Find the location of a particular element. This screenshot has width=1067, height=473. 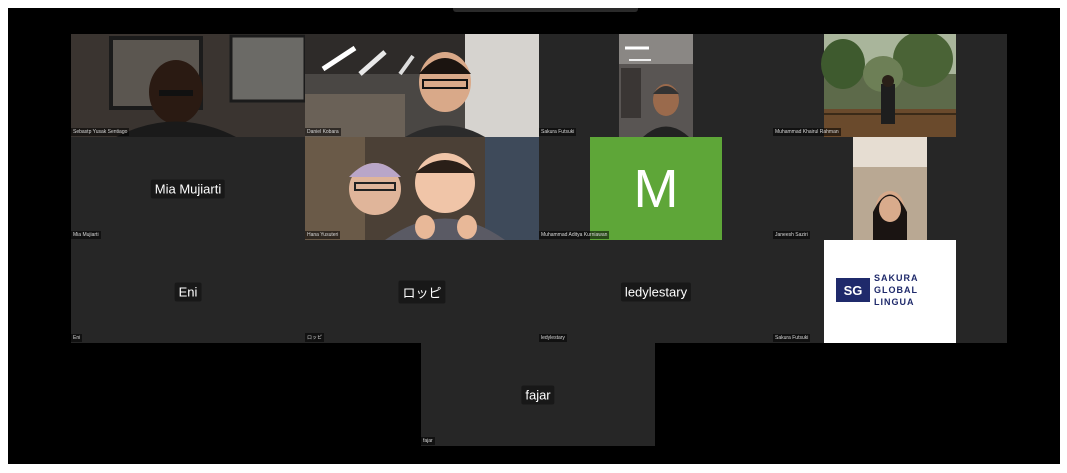

participant-tile: ロッピ ロッピ is located at coordinates (422, 291).